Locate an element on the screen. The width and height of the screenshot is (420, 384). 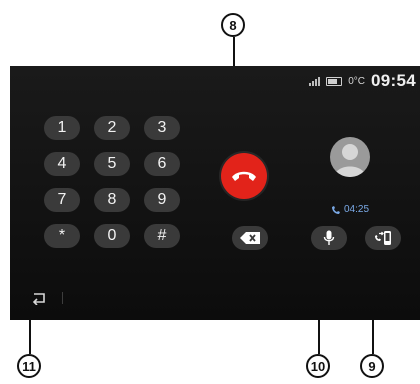
transfer-call-button is located at coordinates (383, 238).